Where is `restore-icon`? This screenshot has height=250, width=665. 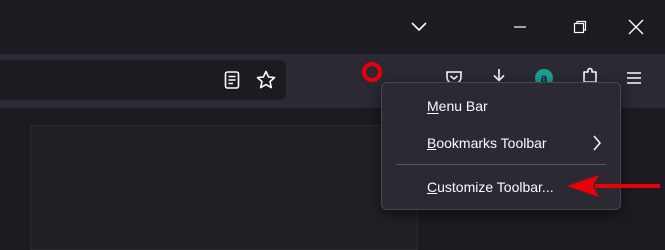
restore-icon is located at coordinates (580, 27).